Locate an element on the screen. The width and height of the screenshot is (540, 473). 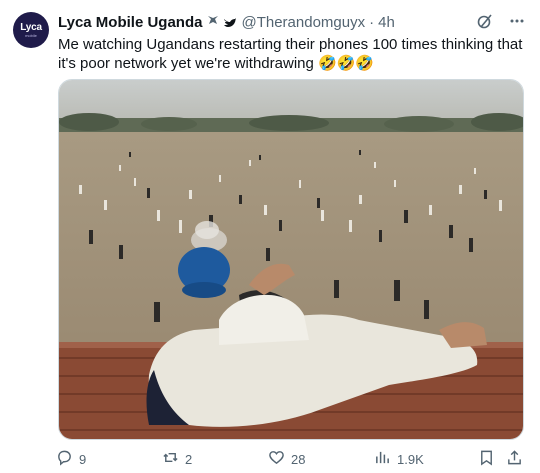
avatar-brand-text: Lyca is located at coordinates (31, 27).